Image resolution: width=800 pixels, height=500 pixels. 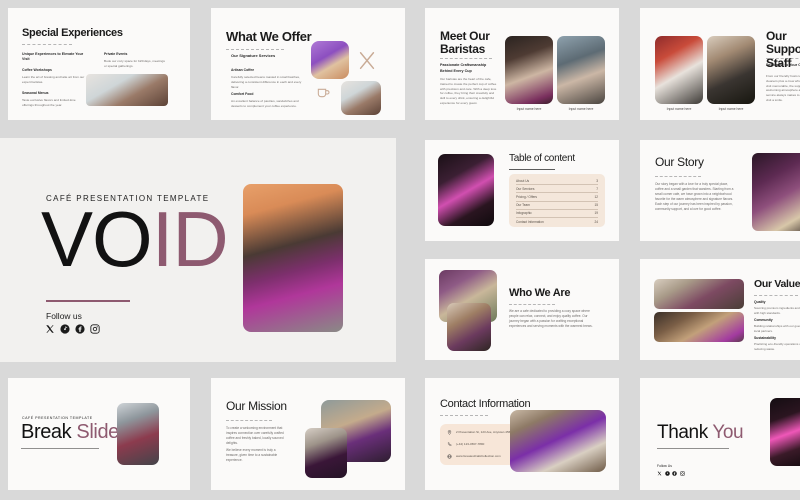 What do you see at coordinates (523, 205) in the screenshot?
I see `toc-label: Our Team` at bounding box center [523, 205].